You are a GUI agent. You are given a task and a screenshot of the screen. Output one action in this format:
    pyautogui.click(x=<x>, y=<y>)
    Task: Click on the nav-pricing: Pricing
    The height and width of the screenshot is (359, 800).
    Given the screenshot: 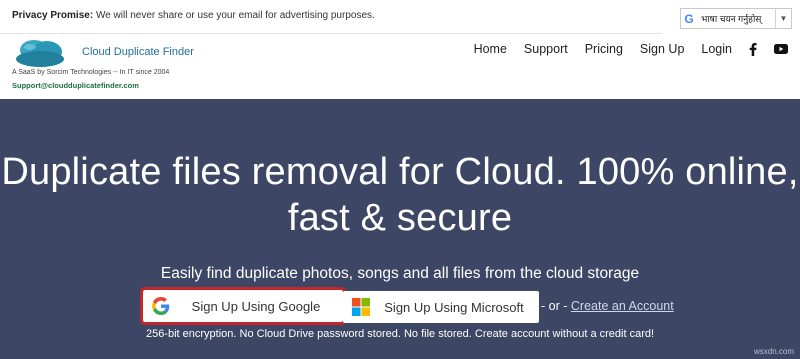 What is the action you would take?
    pyautogui.click(x=604, y=49)
    